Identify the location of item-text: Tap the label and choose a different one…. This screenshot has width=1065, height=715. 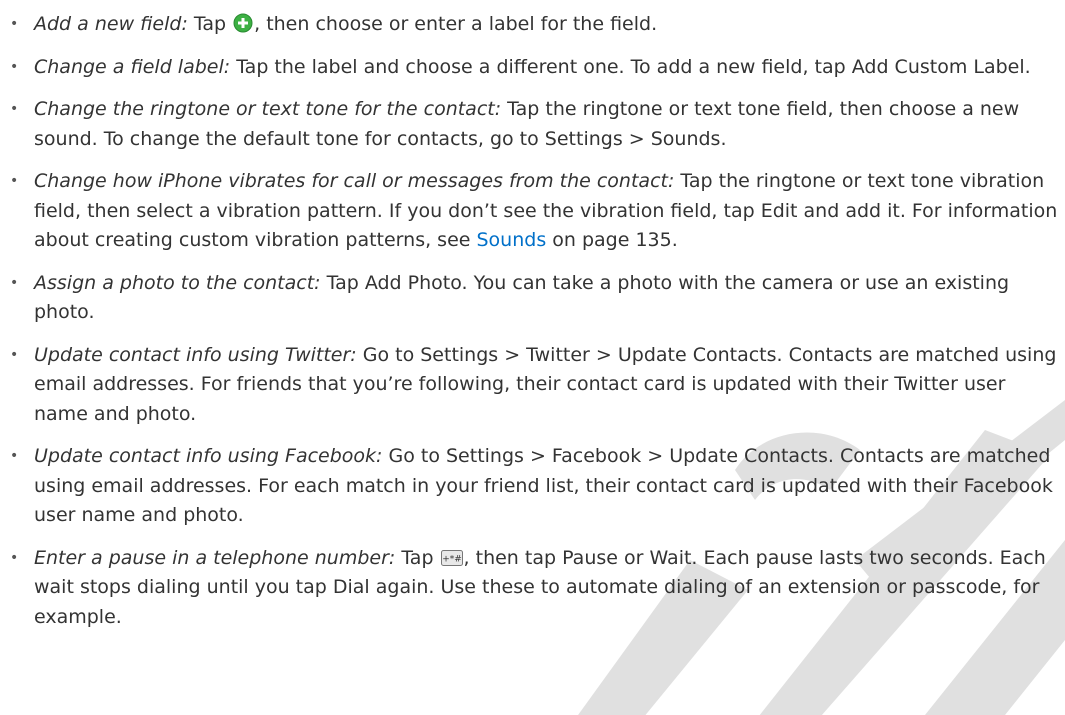
(630, 66).